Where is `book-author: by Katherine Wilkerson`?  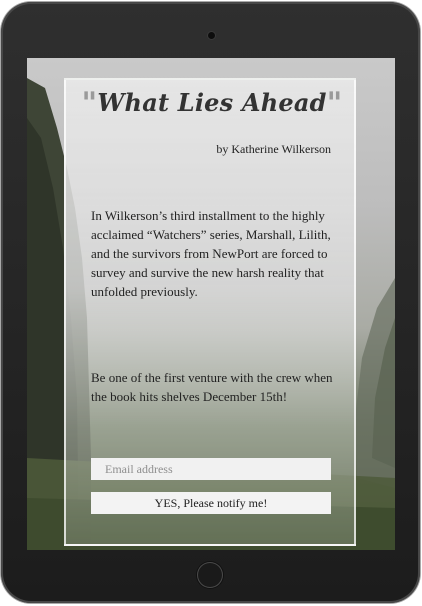 book-author: by Katherine Wilkerson is located at coordinates (273, 149).